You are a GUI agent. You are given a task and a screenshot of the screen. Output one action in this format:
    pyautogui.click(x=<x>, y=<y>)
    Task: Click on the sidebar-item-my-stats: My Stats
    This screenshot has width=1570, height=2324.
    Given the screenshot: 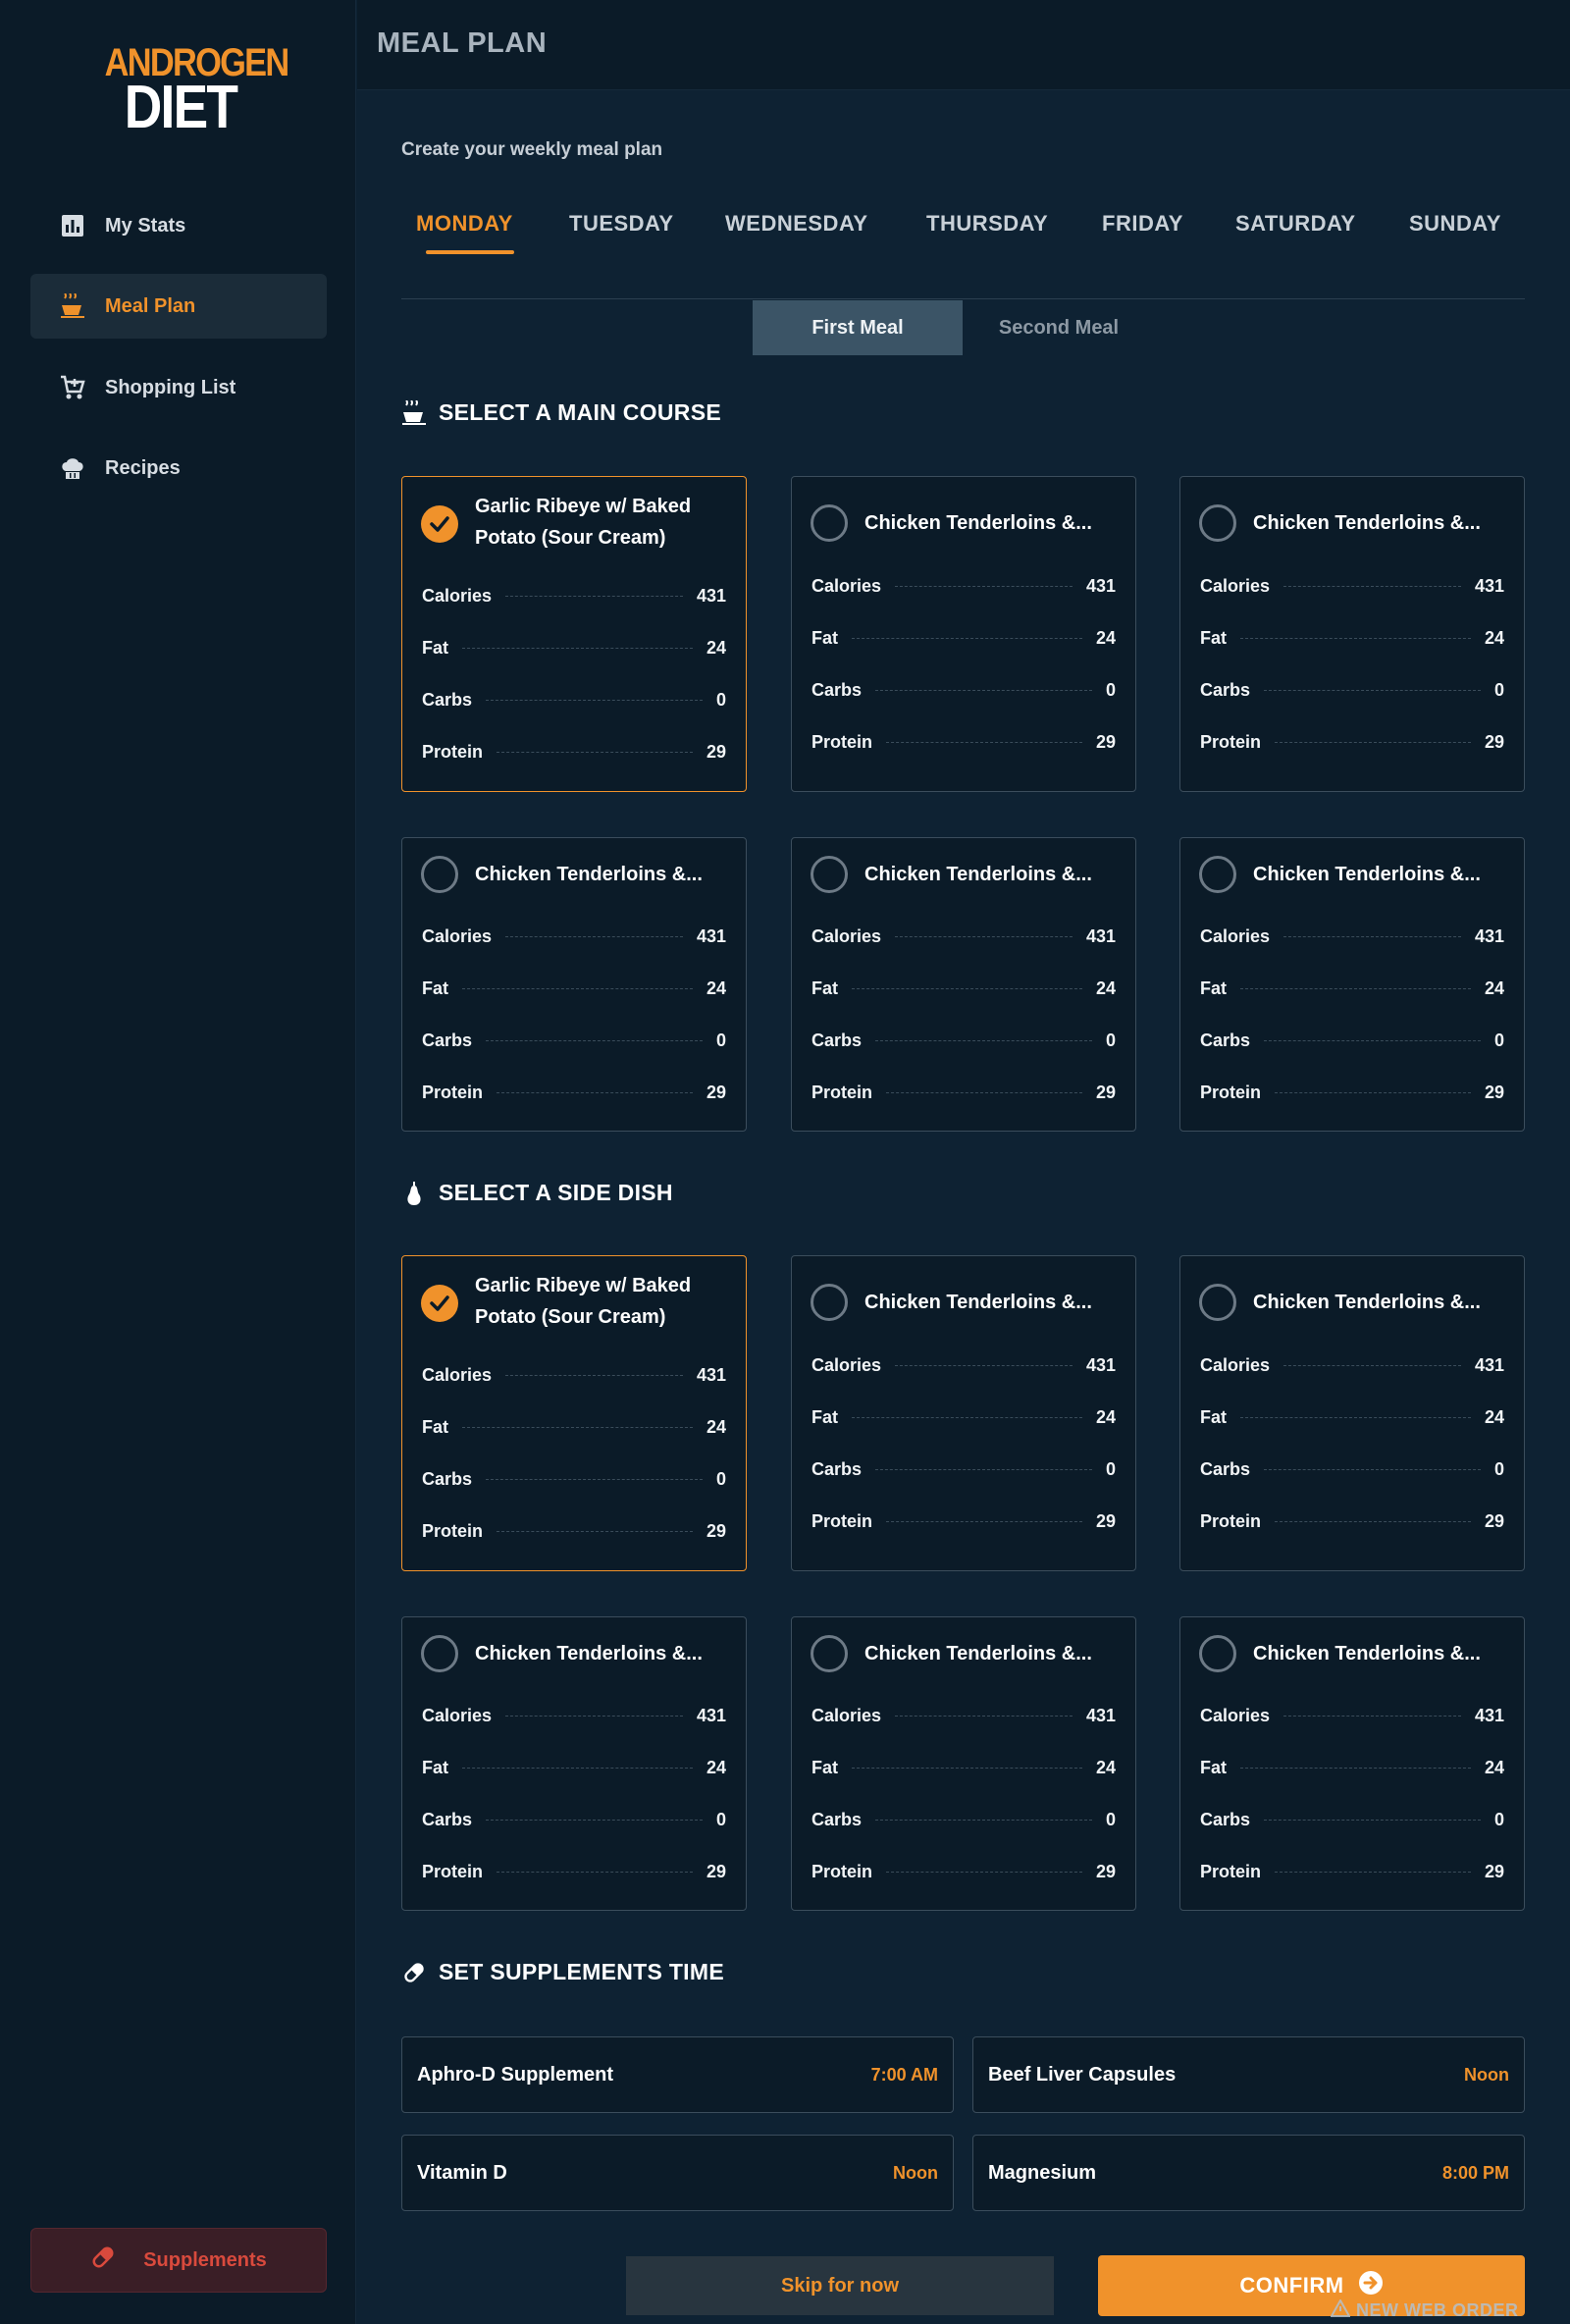 What is the action you would take?
    pyautogui.click(x=178, y=225)
    